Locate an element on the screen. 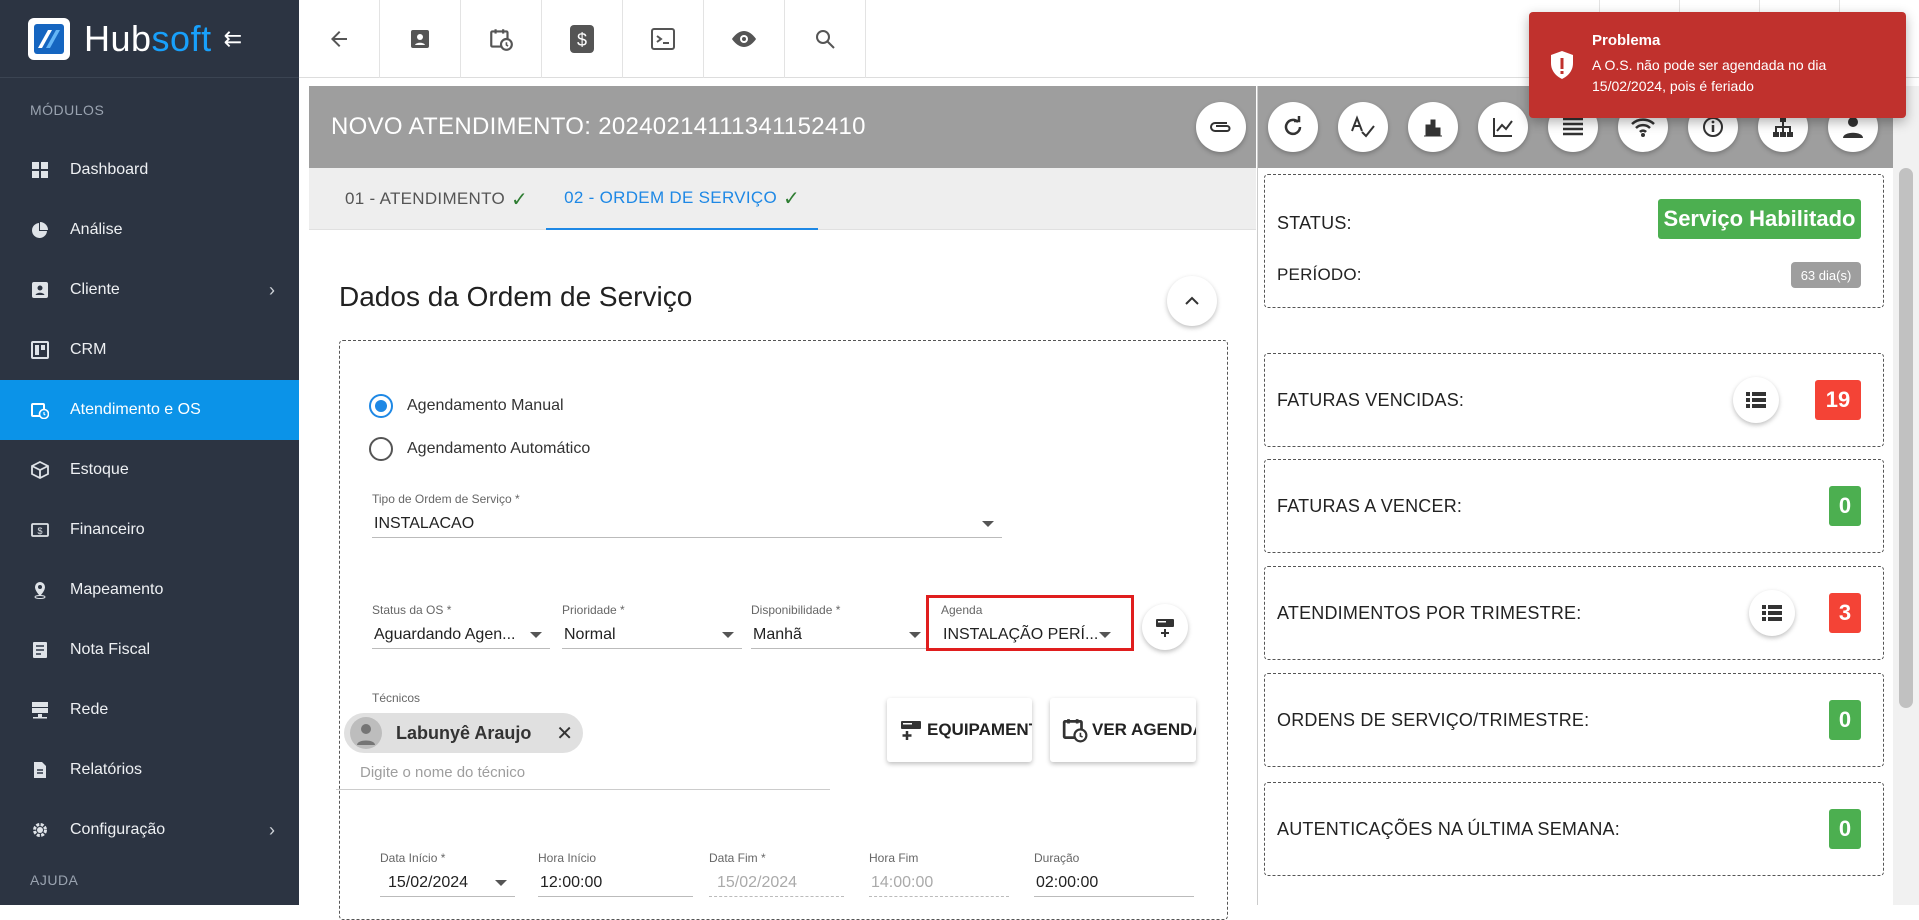 This screenshot has width=1919, height=920. data-inicio-field: Data Início * 15/02/2024 is located at coordinates (447, 874).